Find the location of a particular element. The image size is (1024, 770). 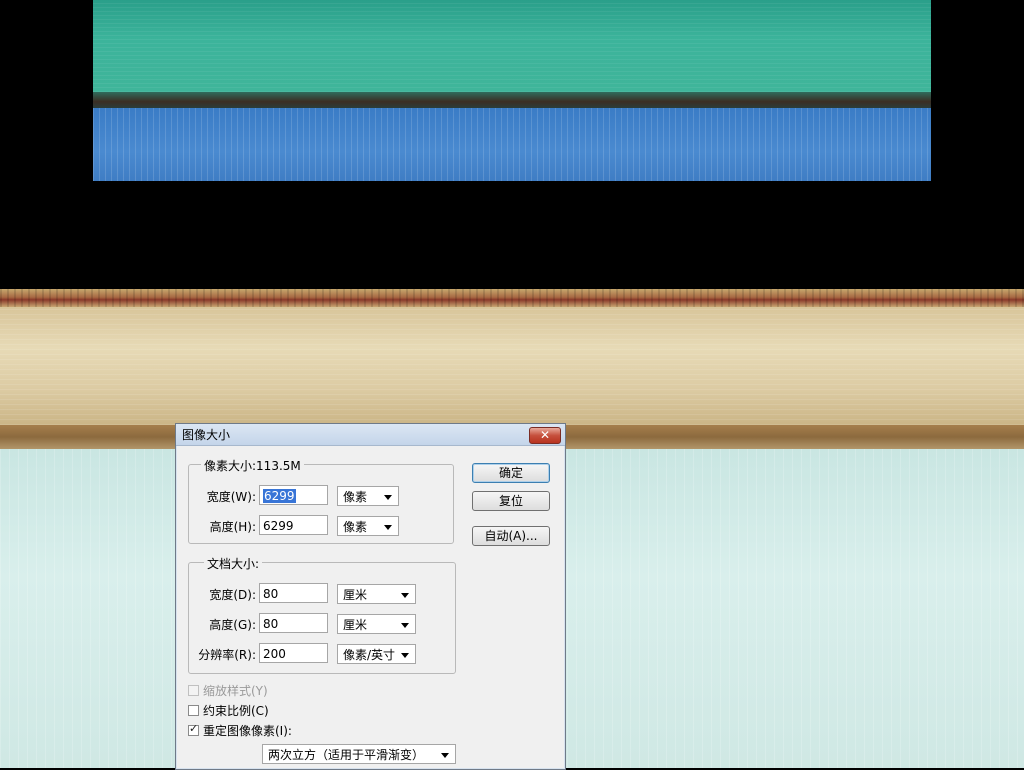

pixel-width-value: 6299 is located at coordinates (279, 496).